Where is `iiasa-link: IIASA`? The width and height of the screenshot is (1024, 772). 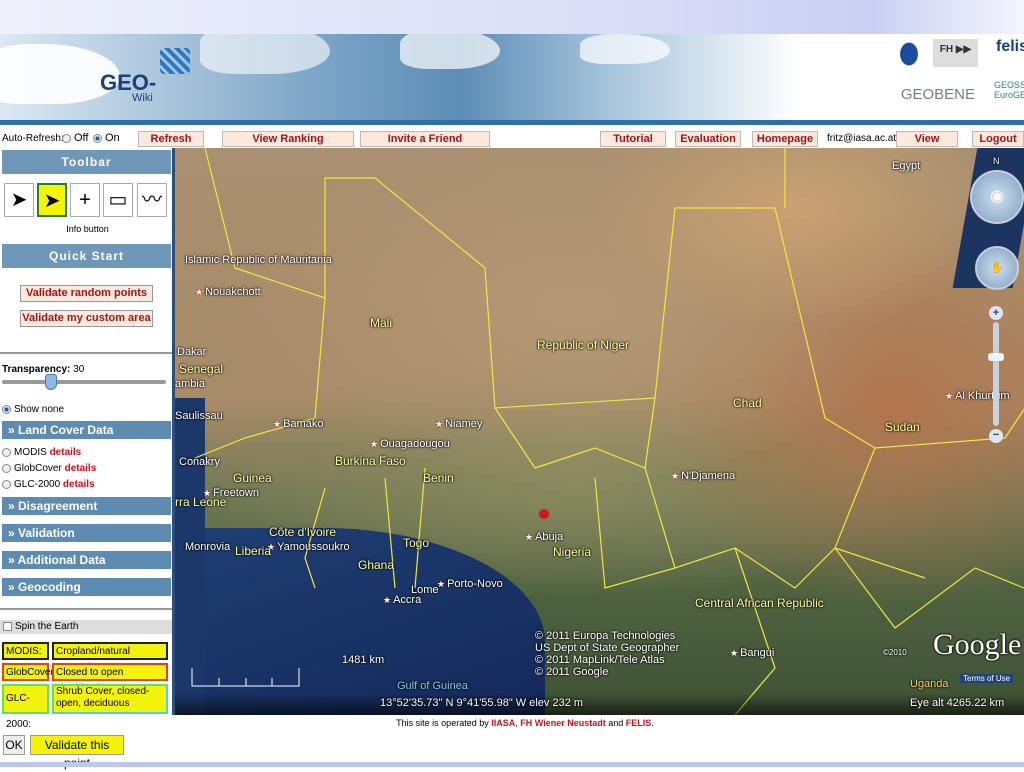
iiasa-link: IIASA is located at coordinates (503, 723).